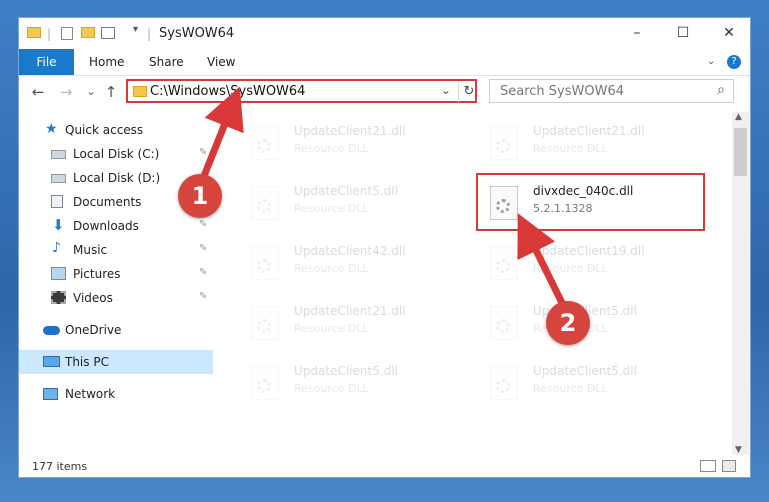  What do you see at coordinates (568, 323) in the screenshot?
I see `step-2-badge: 2` at bounding box center [568, 323].